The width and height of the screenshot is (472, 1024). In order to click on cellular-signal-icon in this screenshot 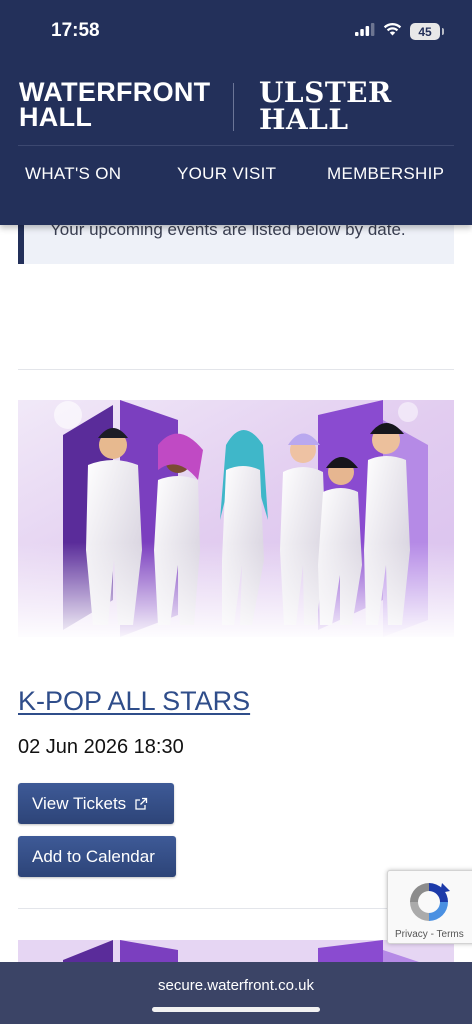, I will do `click(365, 31)`.